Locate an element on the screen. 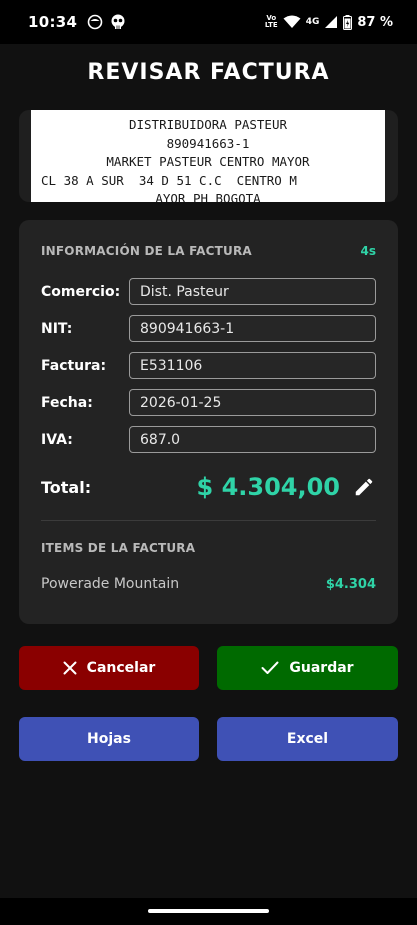 The width and height of the screenshot is (417, 925). sheets-button: Hojas is located at coordinates (109, 739).